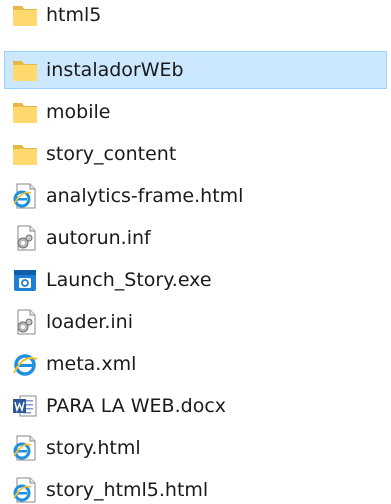 Image resolution: width=391 pixels, height=504 pixels. What do you see at coordinates (195, 154) in the screenshot?
I see `file-row-story-content: story_content` at bounding box center [195, 154].